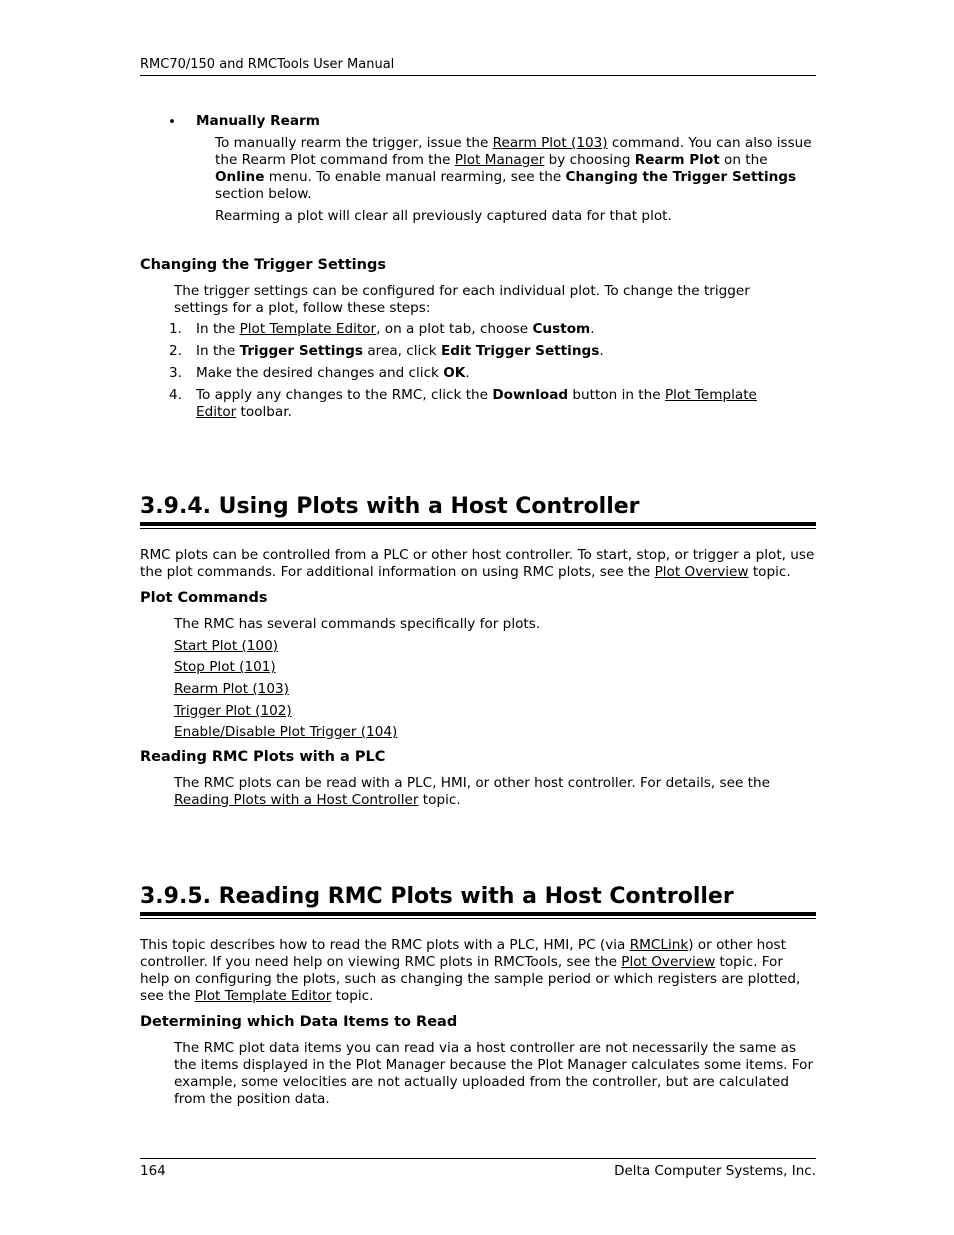 Image resolution: width=954 pixels, height=1235 pixels. What do you see at coordinates (454, 329) in the screenshot?
I see `text: , on a plot tab, choose` at bounding box center [454, 329].